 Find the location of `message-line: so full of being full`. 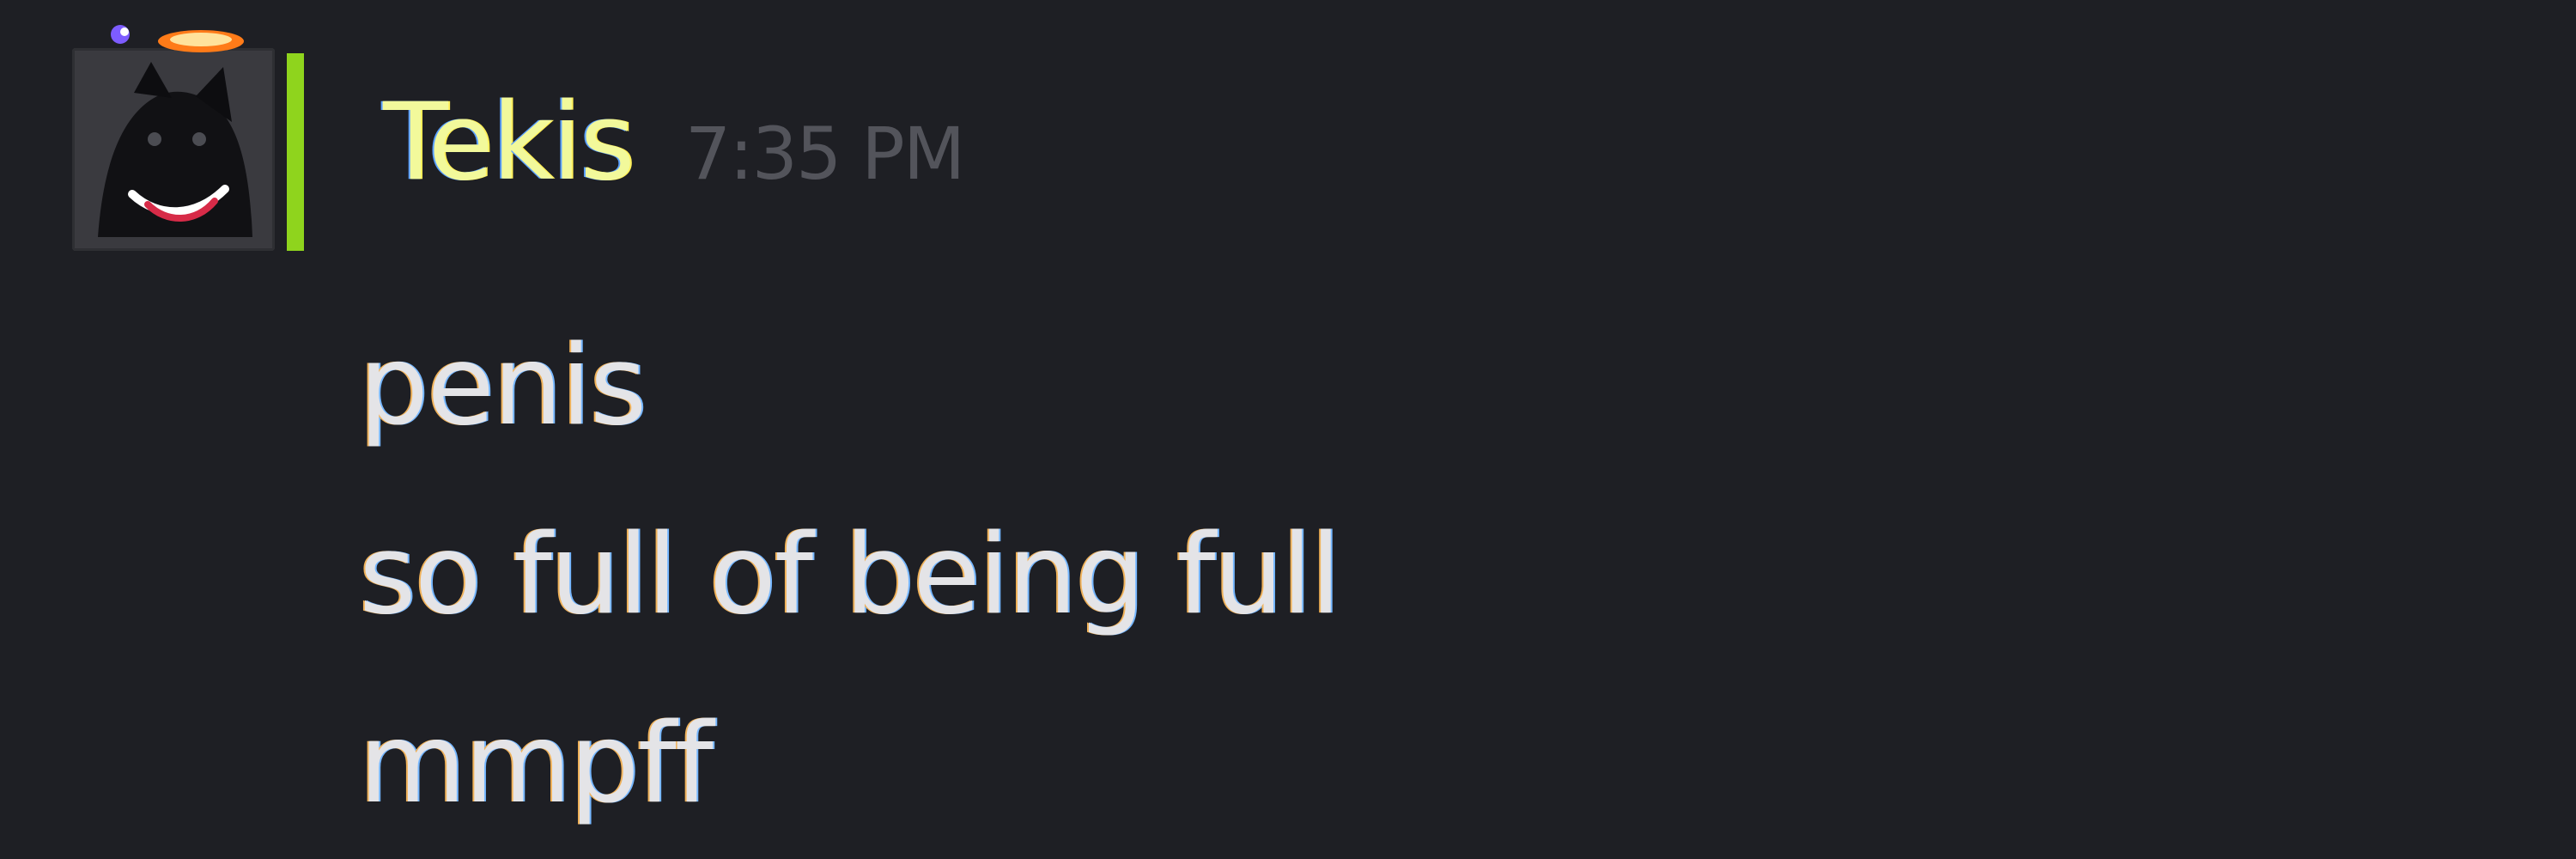

message-line: so full of being full is located at coordinates (850, 575).